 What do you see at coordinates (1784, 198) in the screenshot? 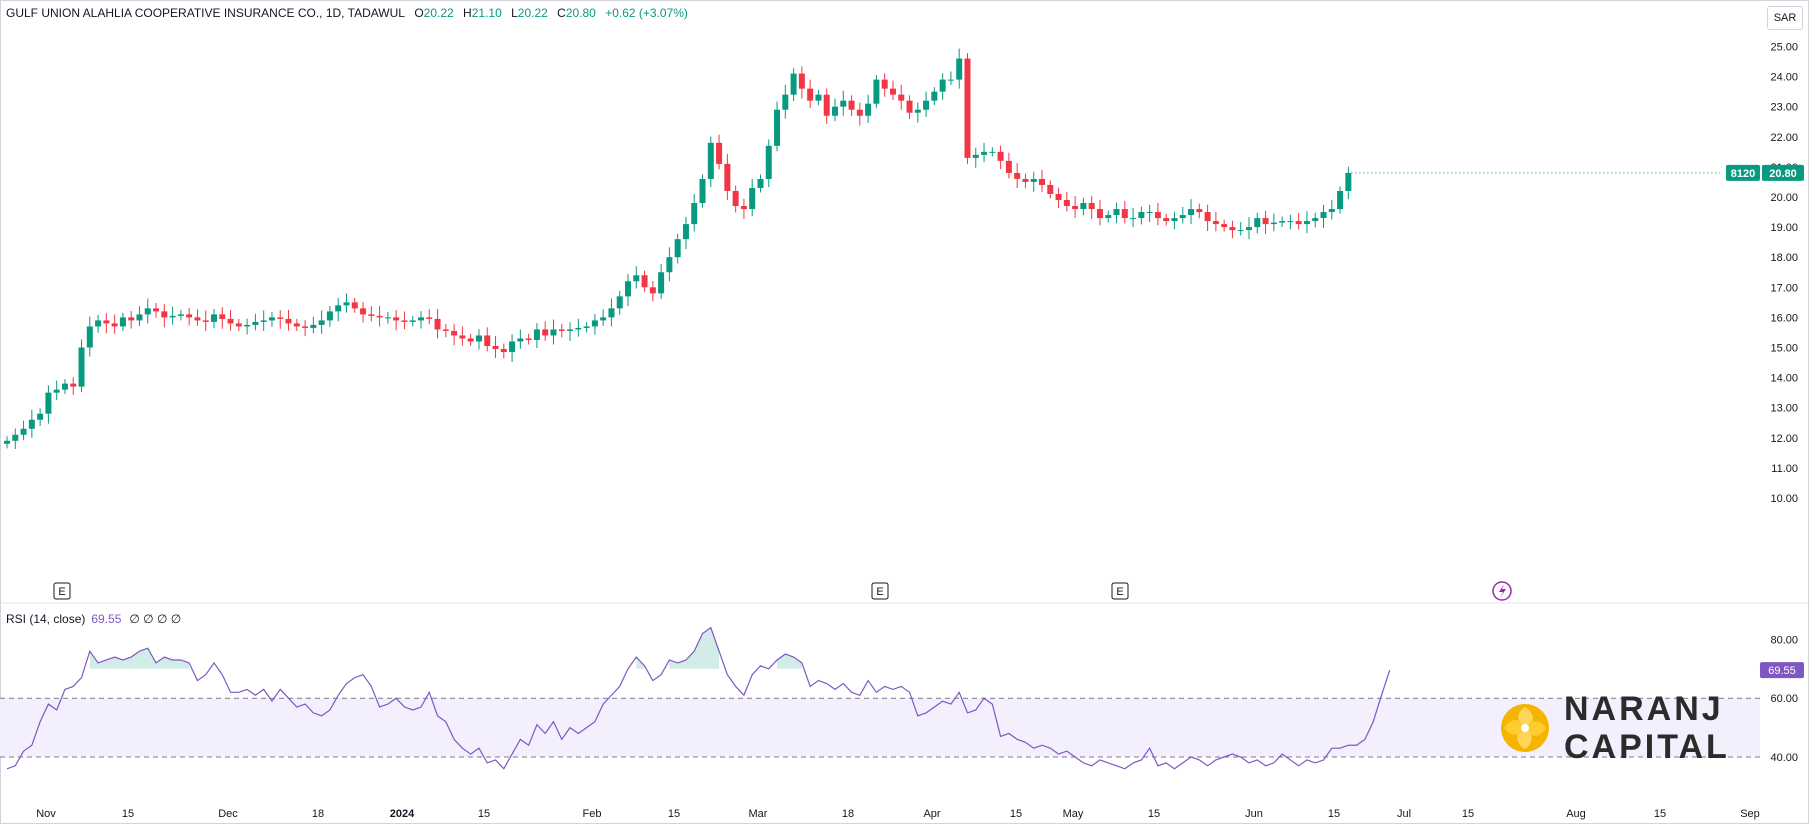
I see `price-axis-label: 20.00` at bounding box center [1784, 198].